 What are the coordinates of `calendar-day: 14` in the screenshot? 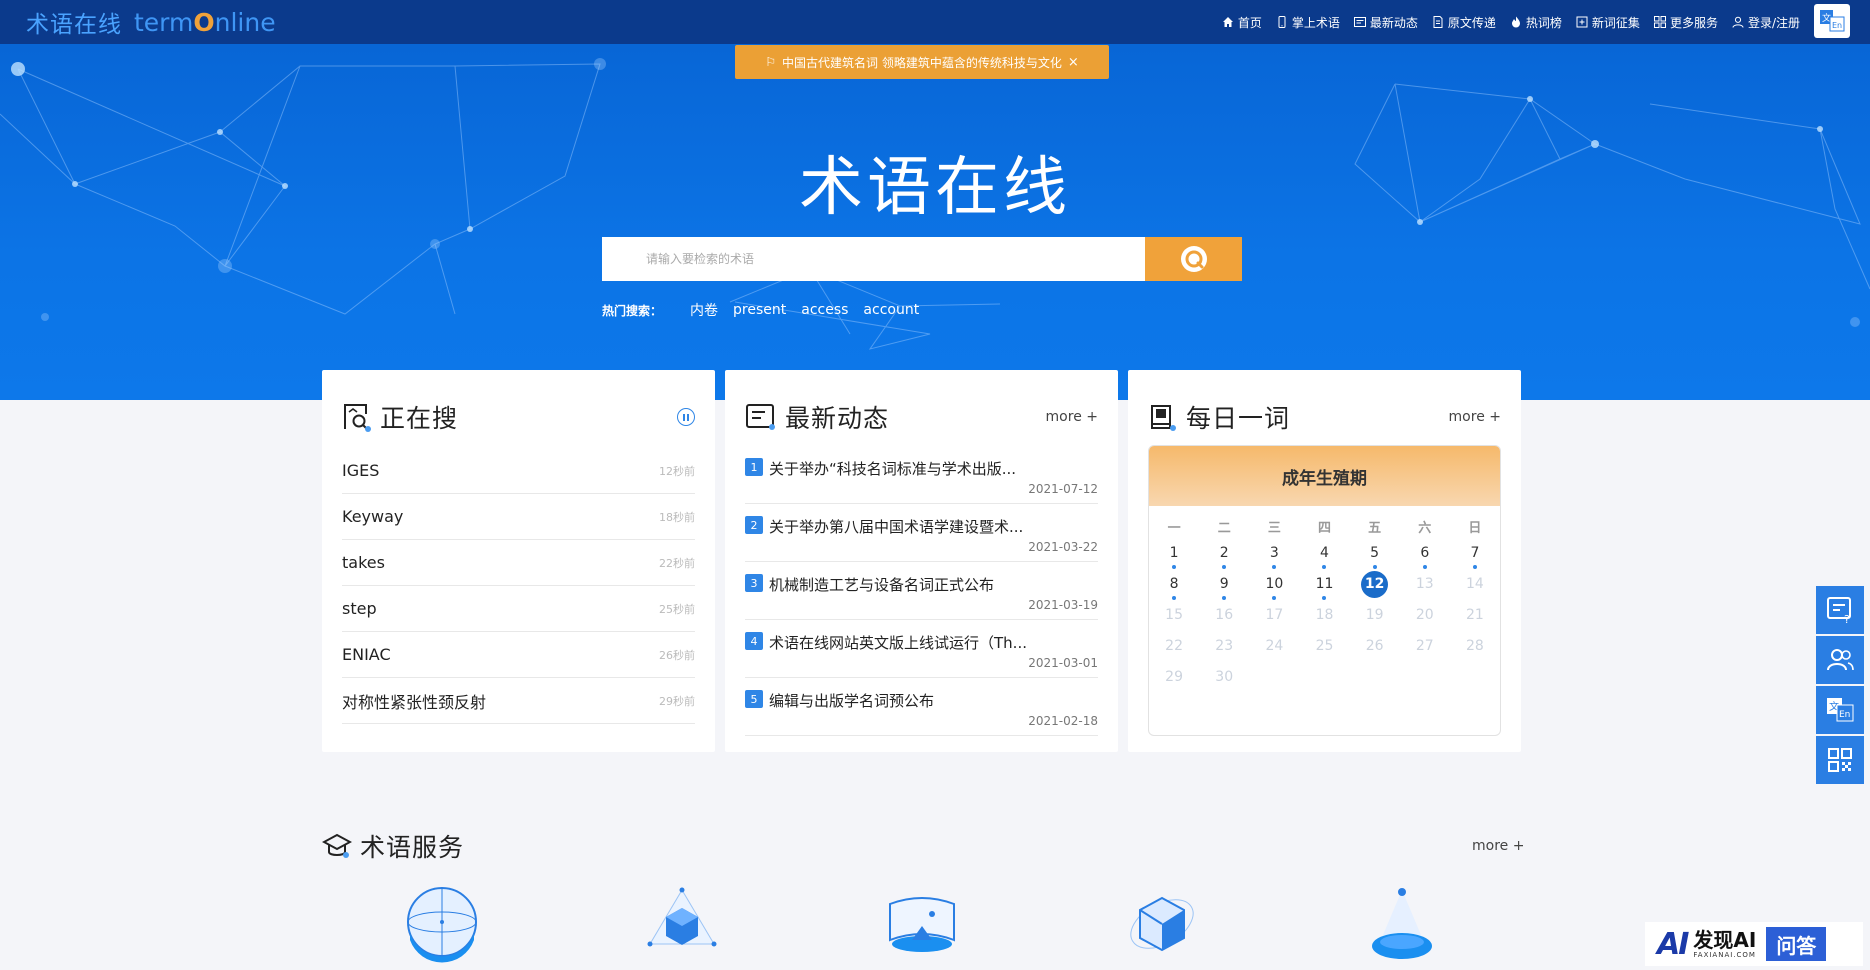 It's located at (1475, 585).